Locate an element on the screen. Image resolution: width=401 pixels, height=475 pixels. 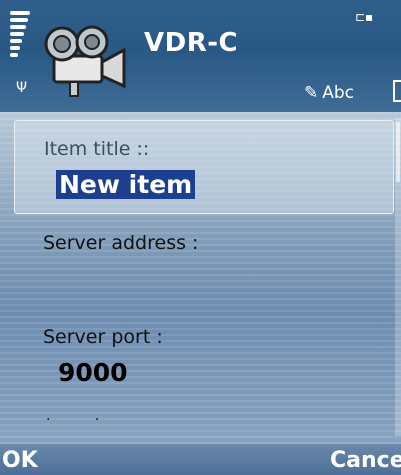
softkey-bar: OK Cance is located at coordinates (200, 459).